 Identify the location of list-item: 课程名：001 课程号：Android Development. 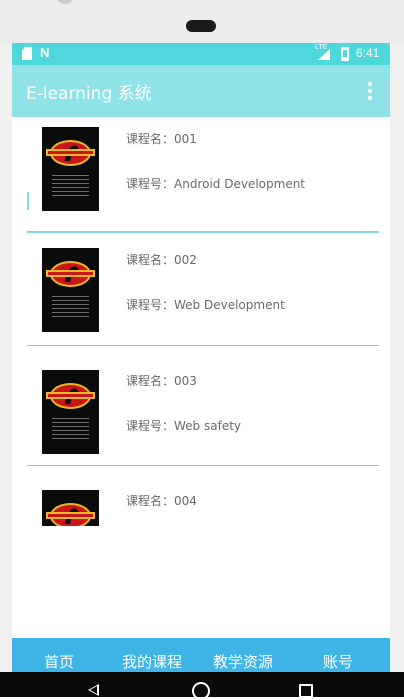
(203, 175).